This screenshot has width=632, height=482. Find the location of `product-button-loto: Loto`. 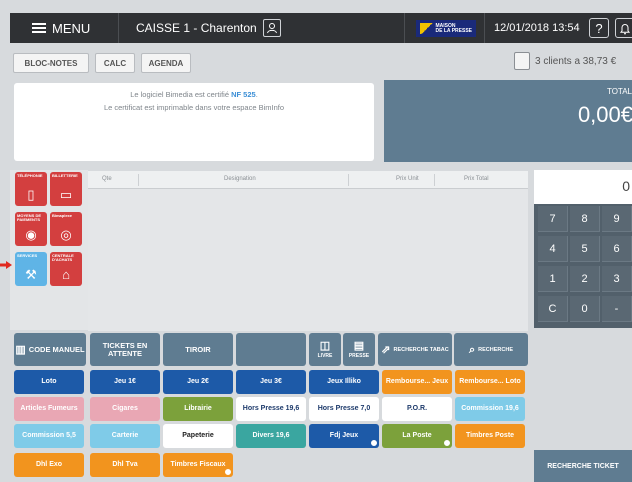

product-button-loto: Loto is located at coordinates (49, 382).